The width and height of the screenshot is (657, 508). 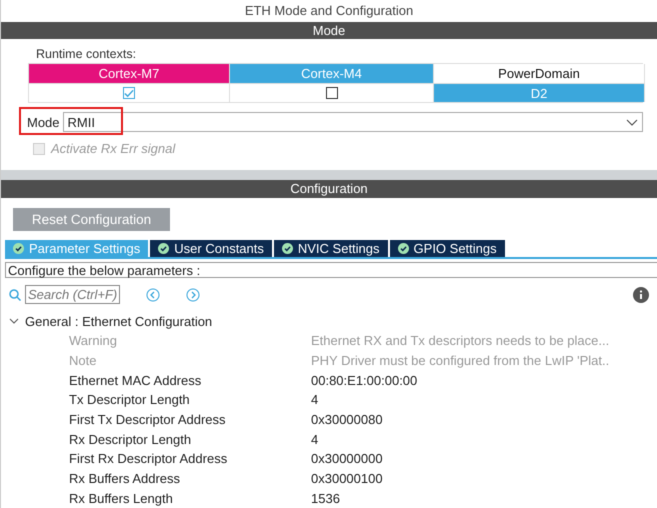 What do you see at coordinates (447, 249) in the screenshot?
I see `settings-tab: GPIO Settings` at bounding box center [447, 249].